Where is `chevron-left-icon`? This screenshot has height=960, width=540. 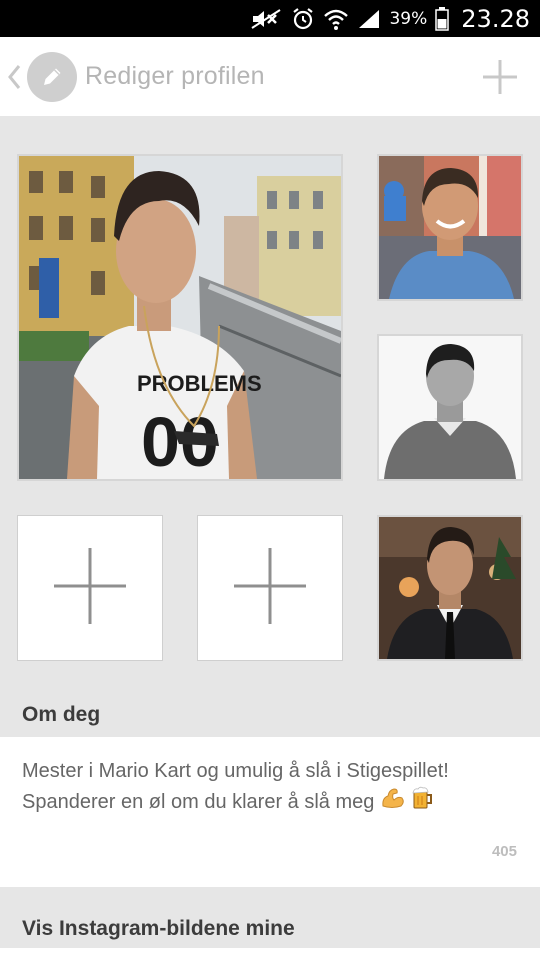 chevron-left-icon is located at coordinates (14, 77).